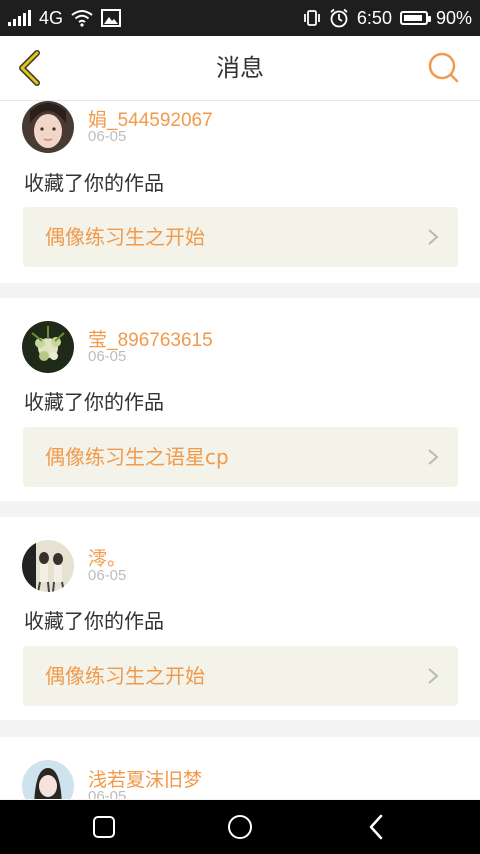 The height and width of the screenshot is (854, 480). I want to click on back-button, so click(376, 827).